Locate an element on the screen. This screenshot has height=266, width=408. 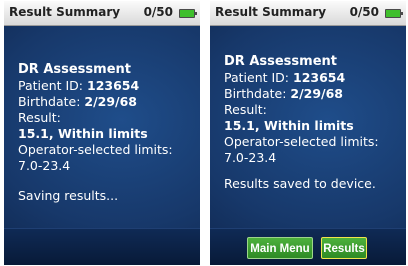
main-menu-button: Main Menu is located at coordinates (280, 248).